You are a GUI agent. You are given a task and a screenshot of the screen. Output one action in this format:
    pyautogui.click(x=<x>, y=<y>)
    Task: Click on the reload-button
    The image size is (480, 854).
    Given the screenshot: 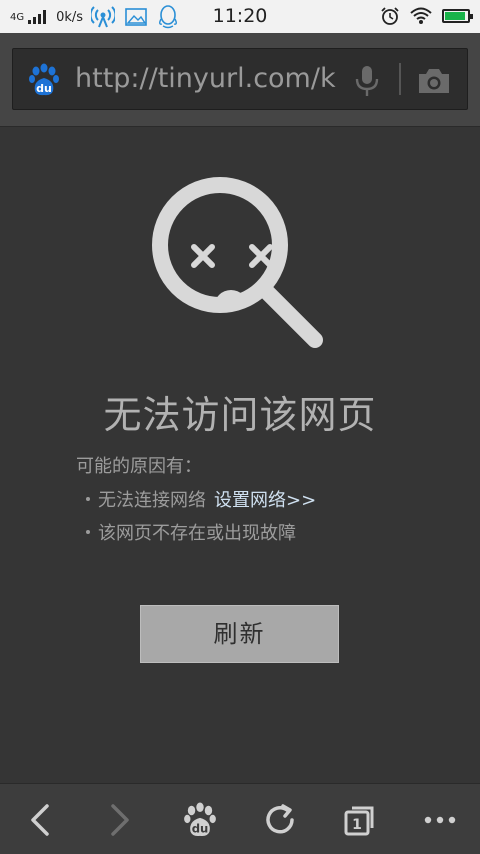 What is the action you would take?
    pyautogui.click(x=280, y=820)
    